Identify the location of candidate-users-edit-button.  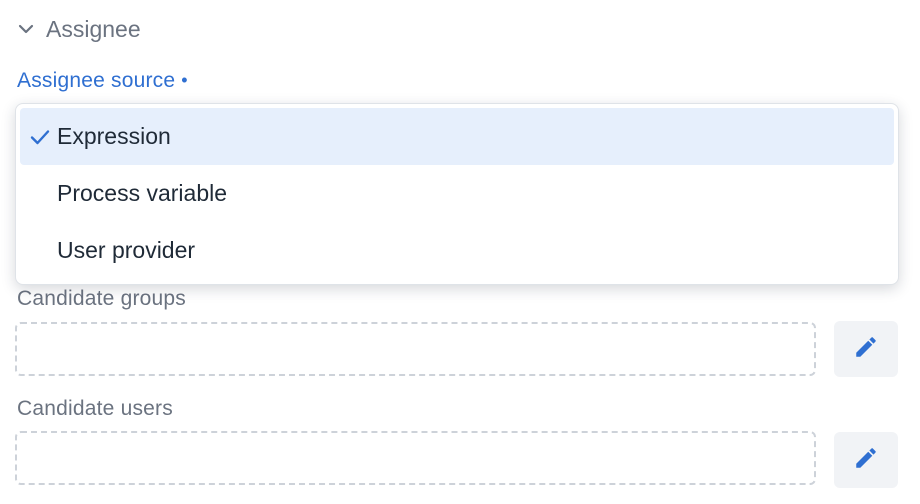
(866, 460).